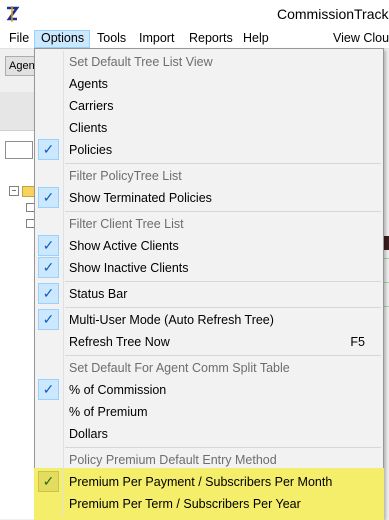 The width and height of the screenshot is (389, 520). What do you see at coordinates (126, 224) in the screenshot?
I see `client-filter-header: Filter Client Tree List` at bounding box center [126, 224].